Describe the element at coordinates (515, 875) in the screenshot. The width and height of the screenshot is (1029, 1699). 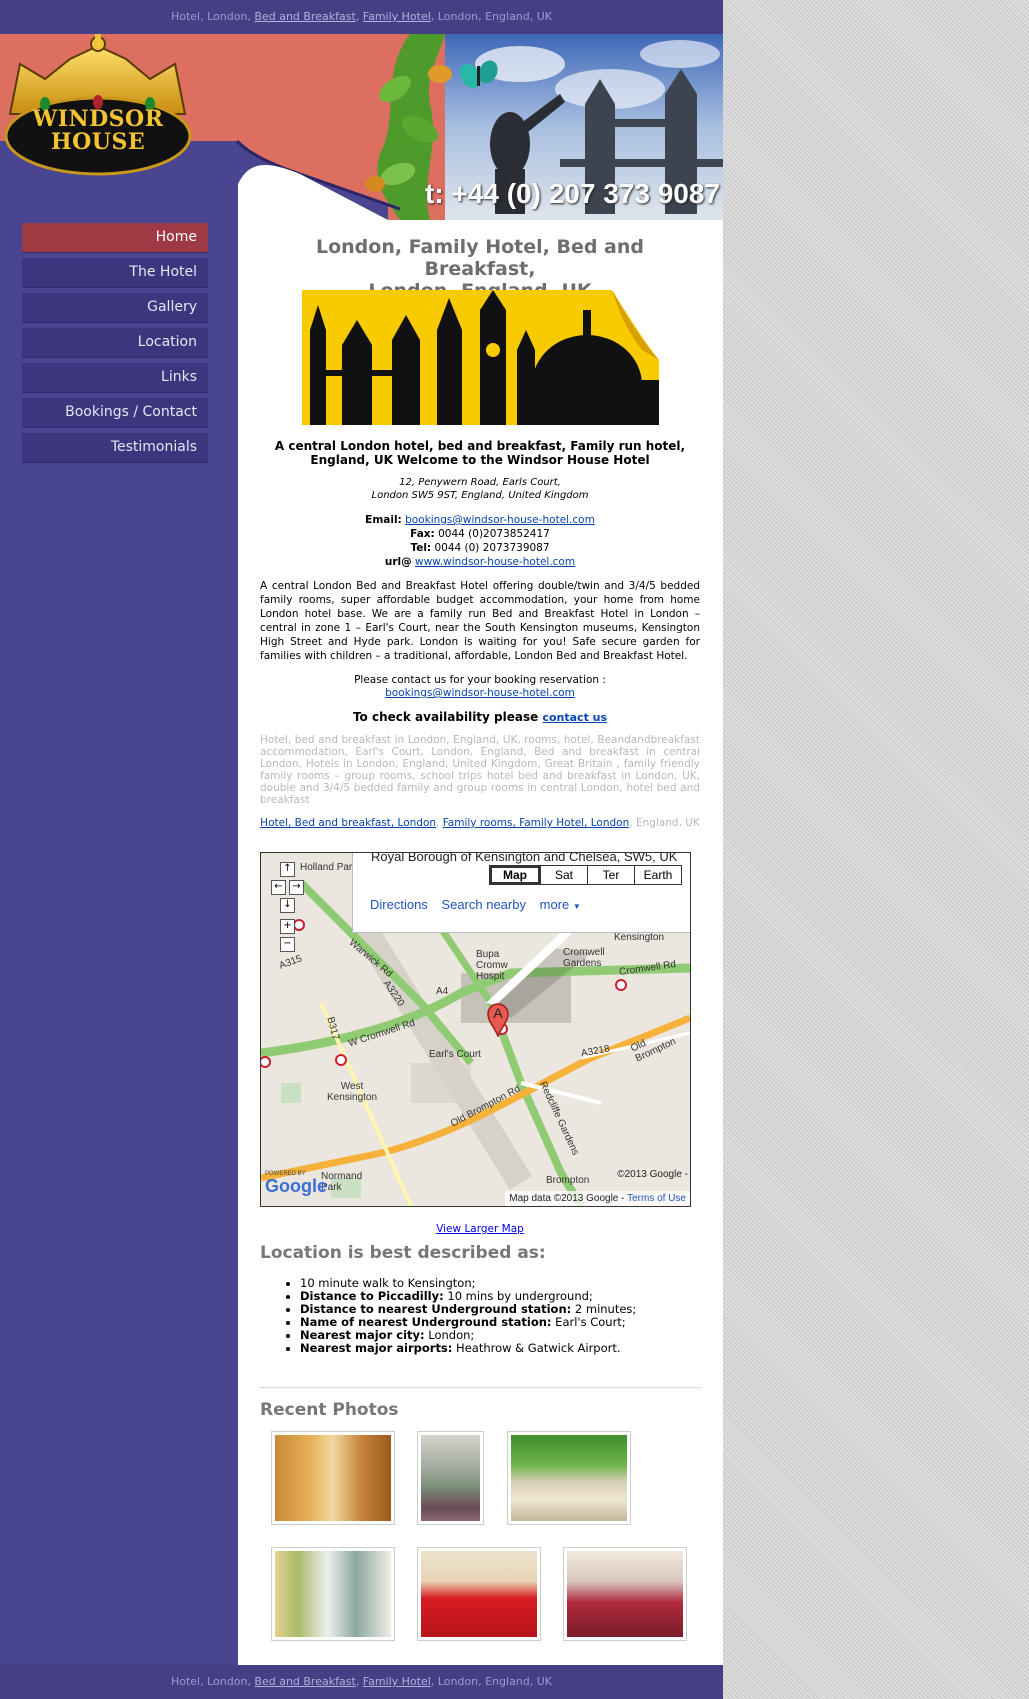
I see `map-type-map: Map` at that location.